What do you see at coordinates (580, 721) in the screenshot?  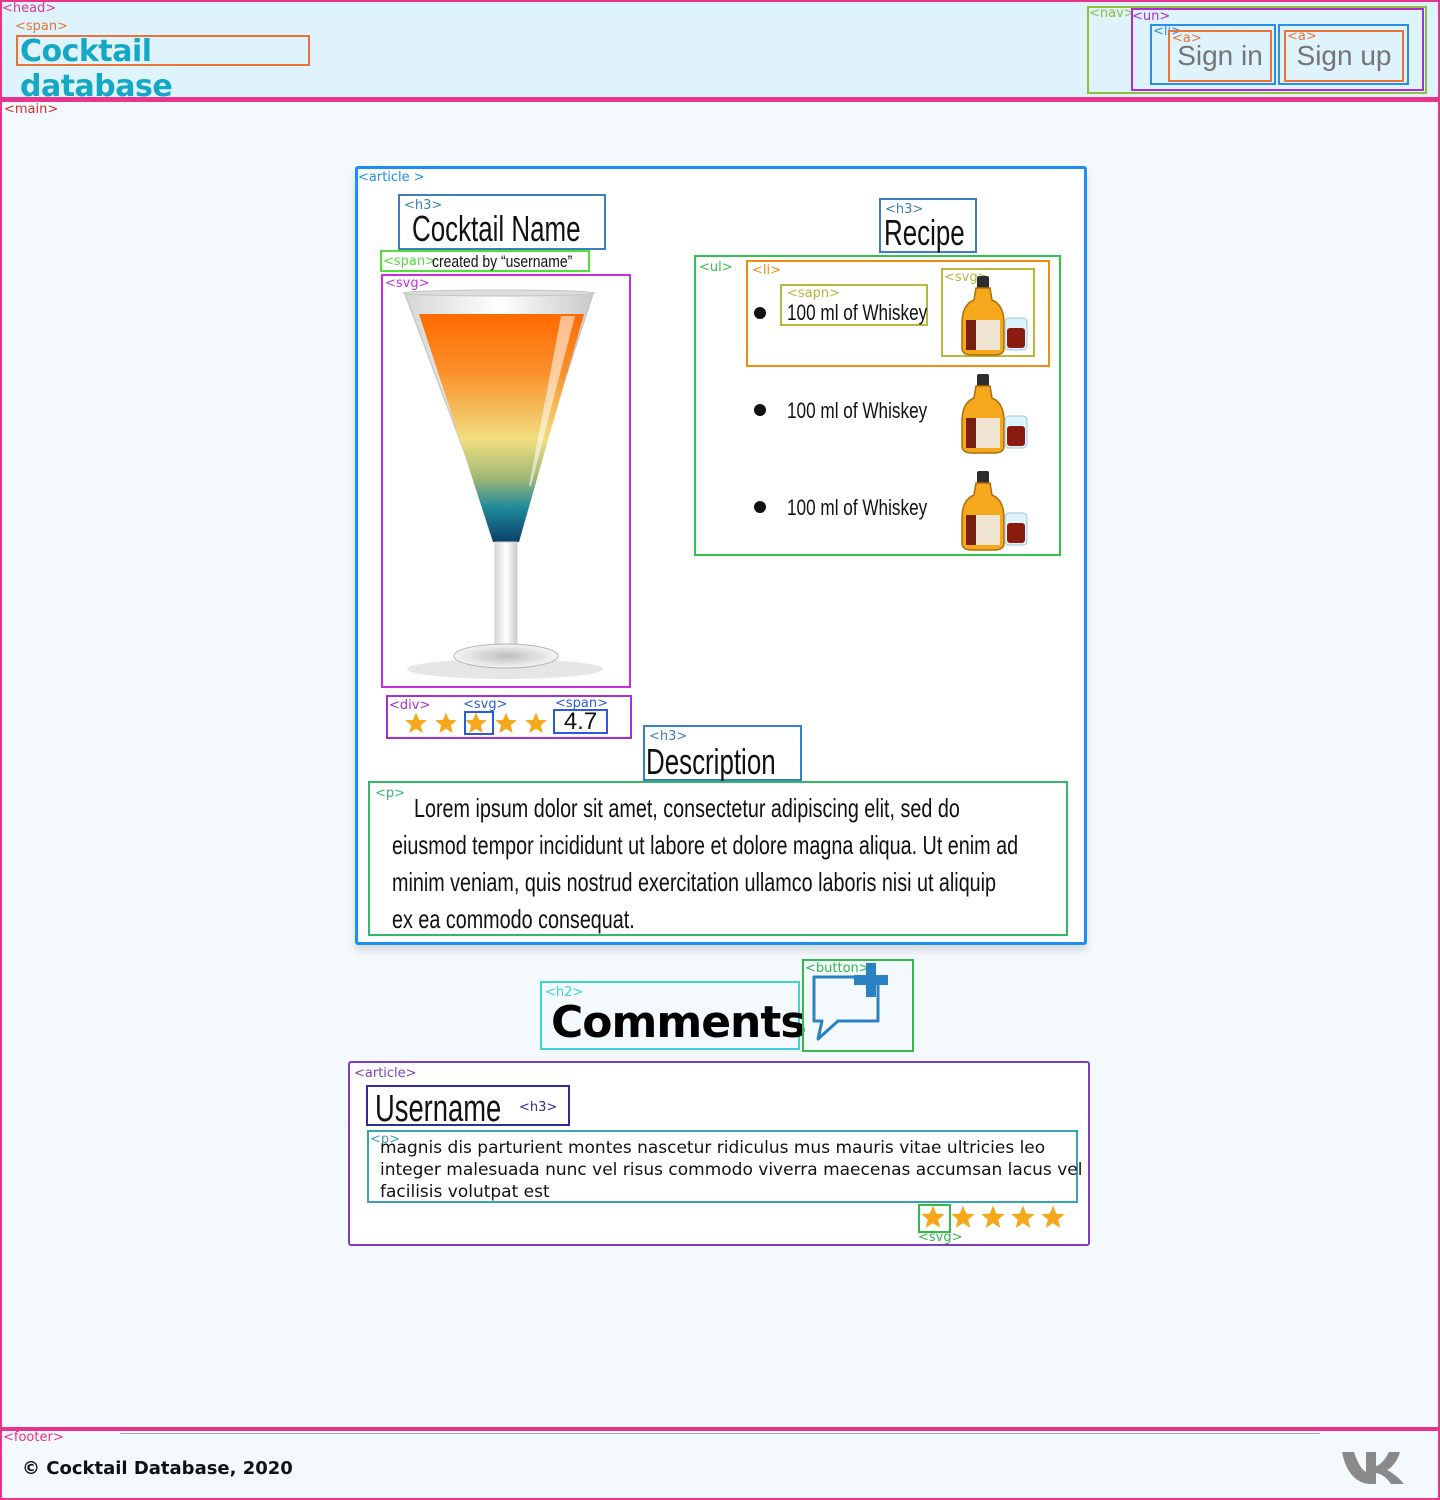 I see `rating-value: 4.7` at bounding box center [580, 721].